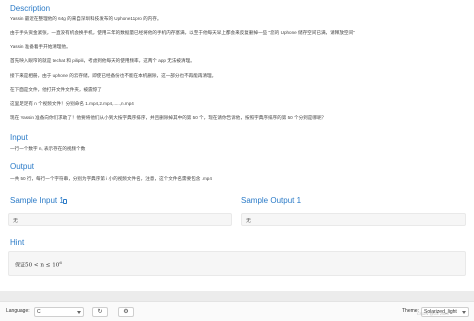  I want to click on output-title: Output, so click(22, 166).